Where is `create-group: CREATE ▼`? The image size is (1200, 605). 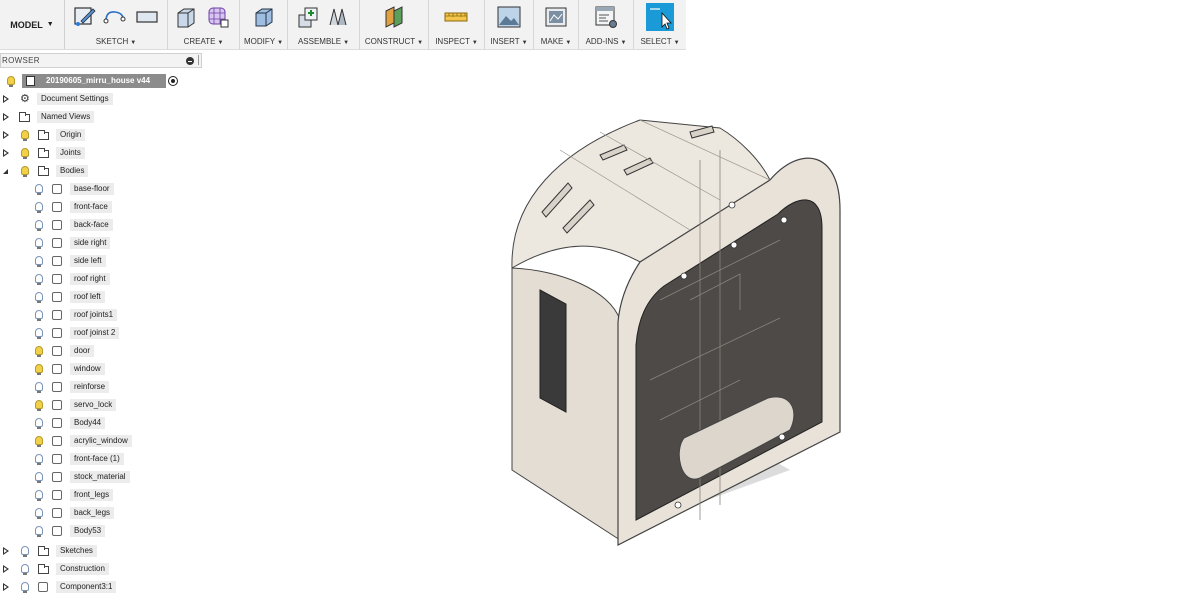 create-group: CREATE ▼ is located at coordinates (204, 24).